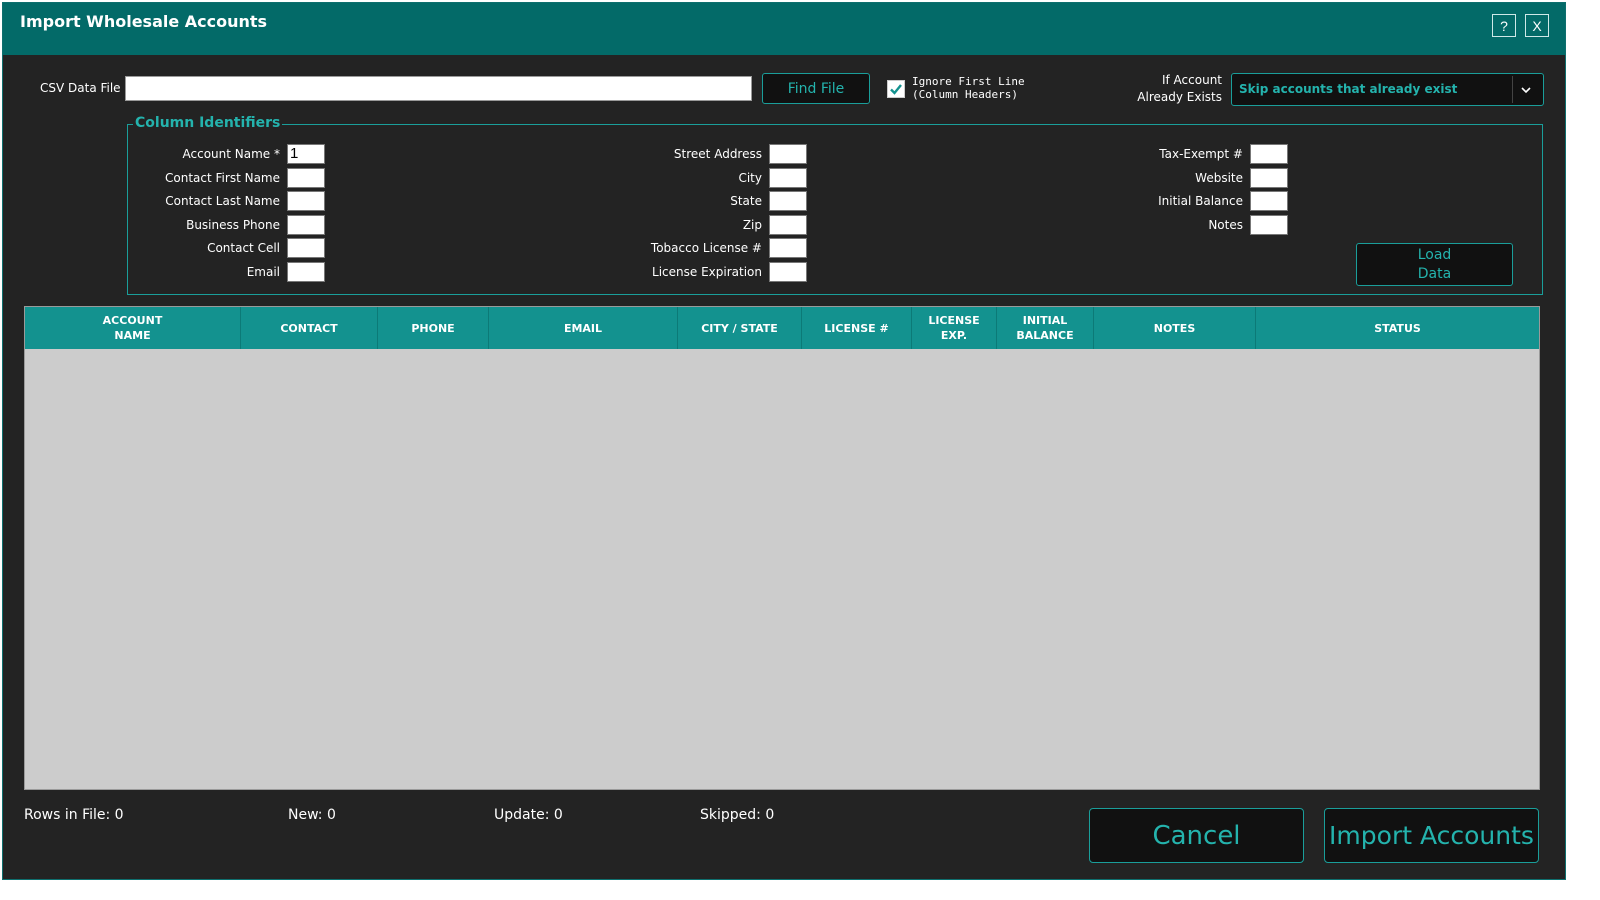 The image size is (1600, 900). I want to click on rows-in-file-count: Rows in File: 0, so click(74, 815).